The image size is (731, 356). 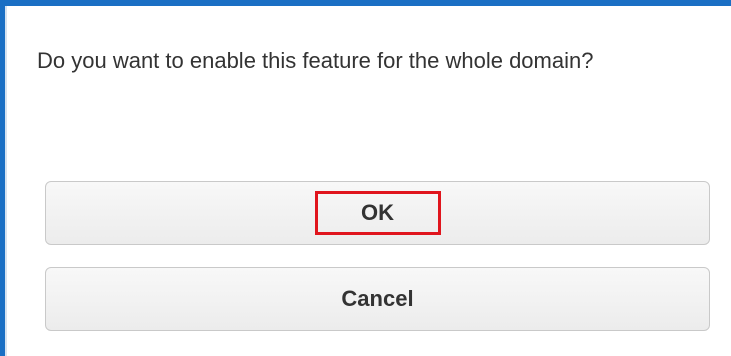 I want to click on ok-button-label: OK, so click(x=377, y=212).